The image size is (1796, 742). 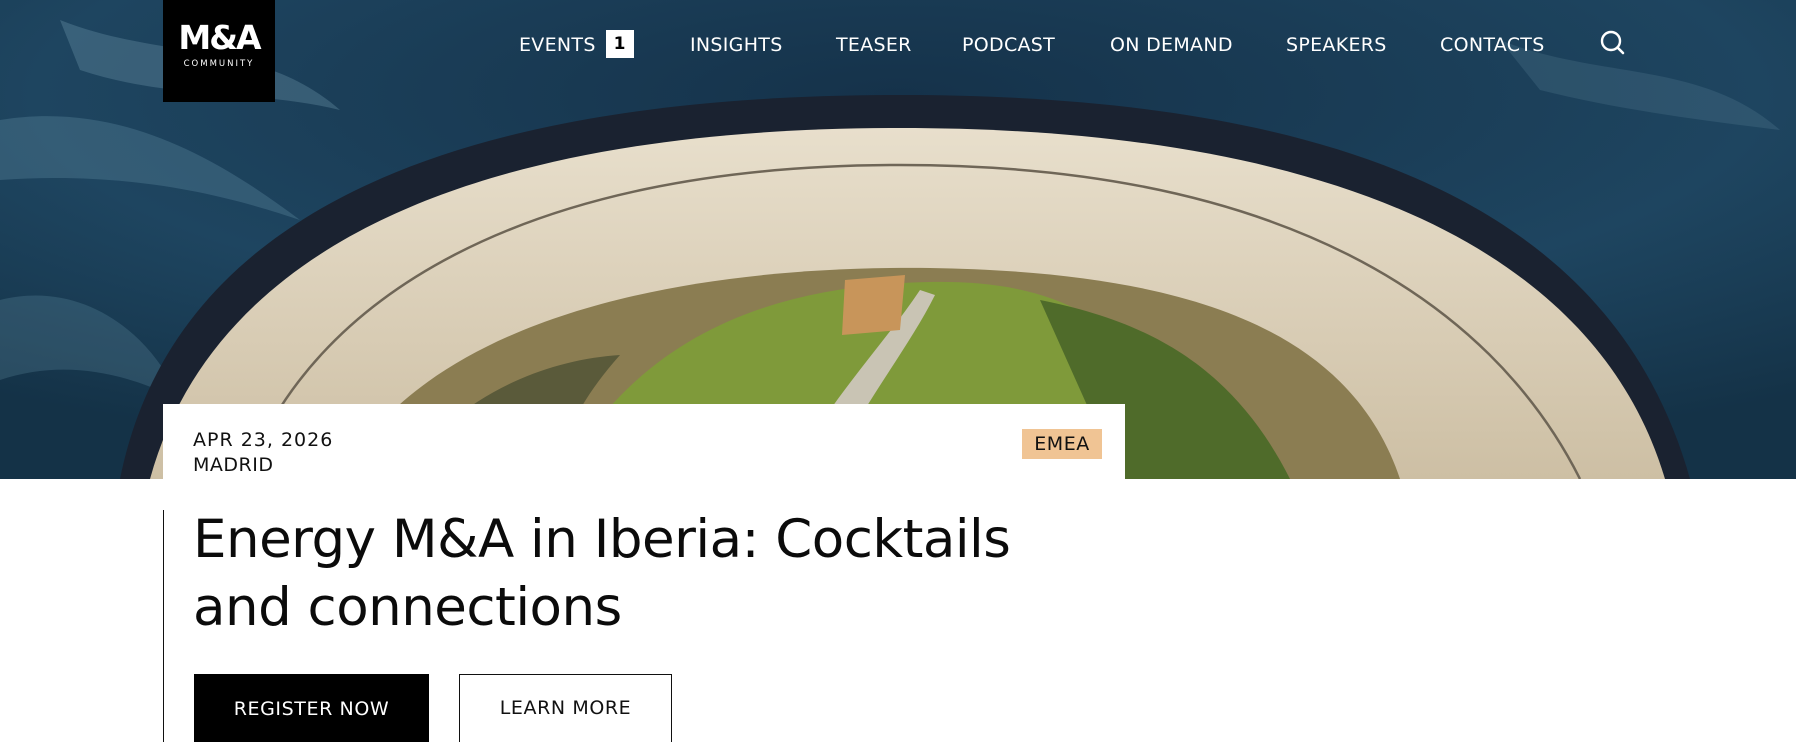 I want to click on nav-item-teaser: TEASER, so click(x=874, y=45).